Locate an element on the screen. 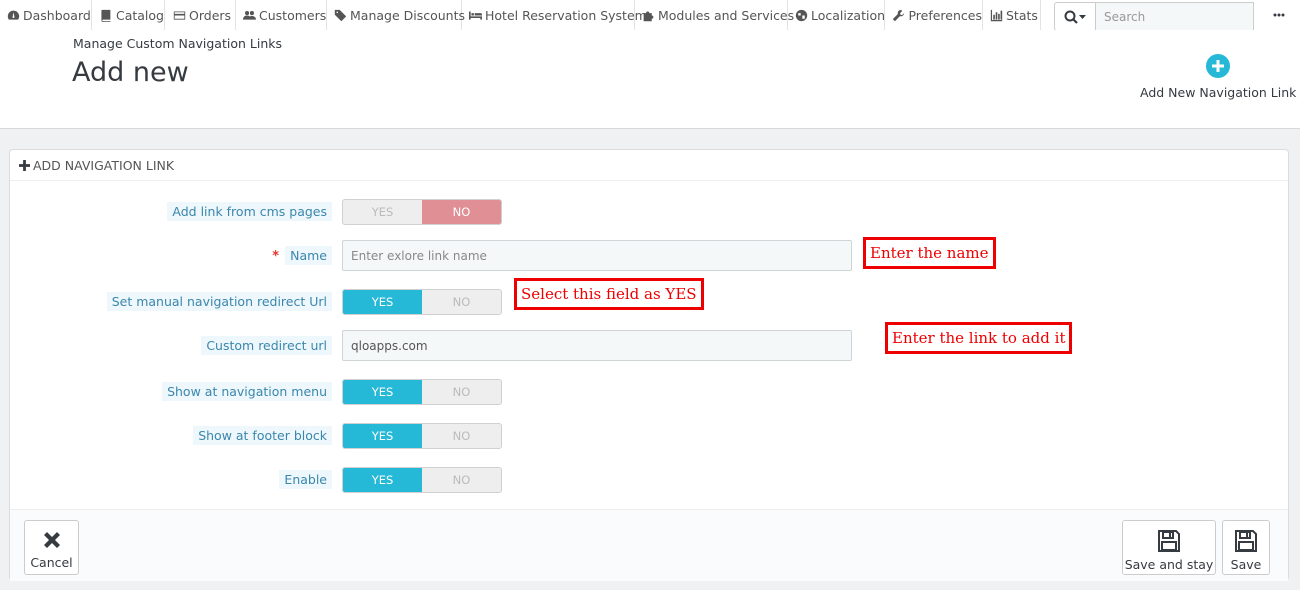  nav-item-catalog: Catalog is located at coordinates (129, 15).